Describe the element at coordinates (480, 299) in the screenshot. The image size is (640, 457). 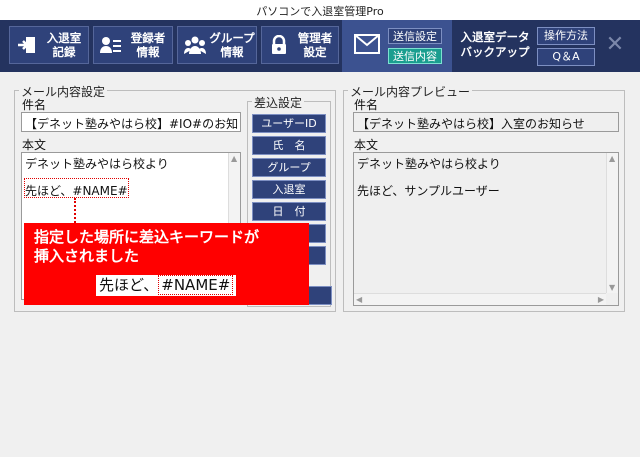
I see `preview-hscrollbar: ◀ ▶` at that location.